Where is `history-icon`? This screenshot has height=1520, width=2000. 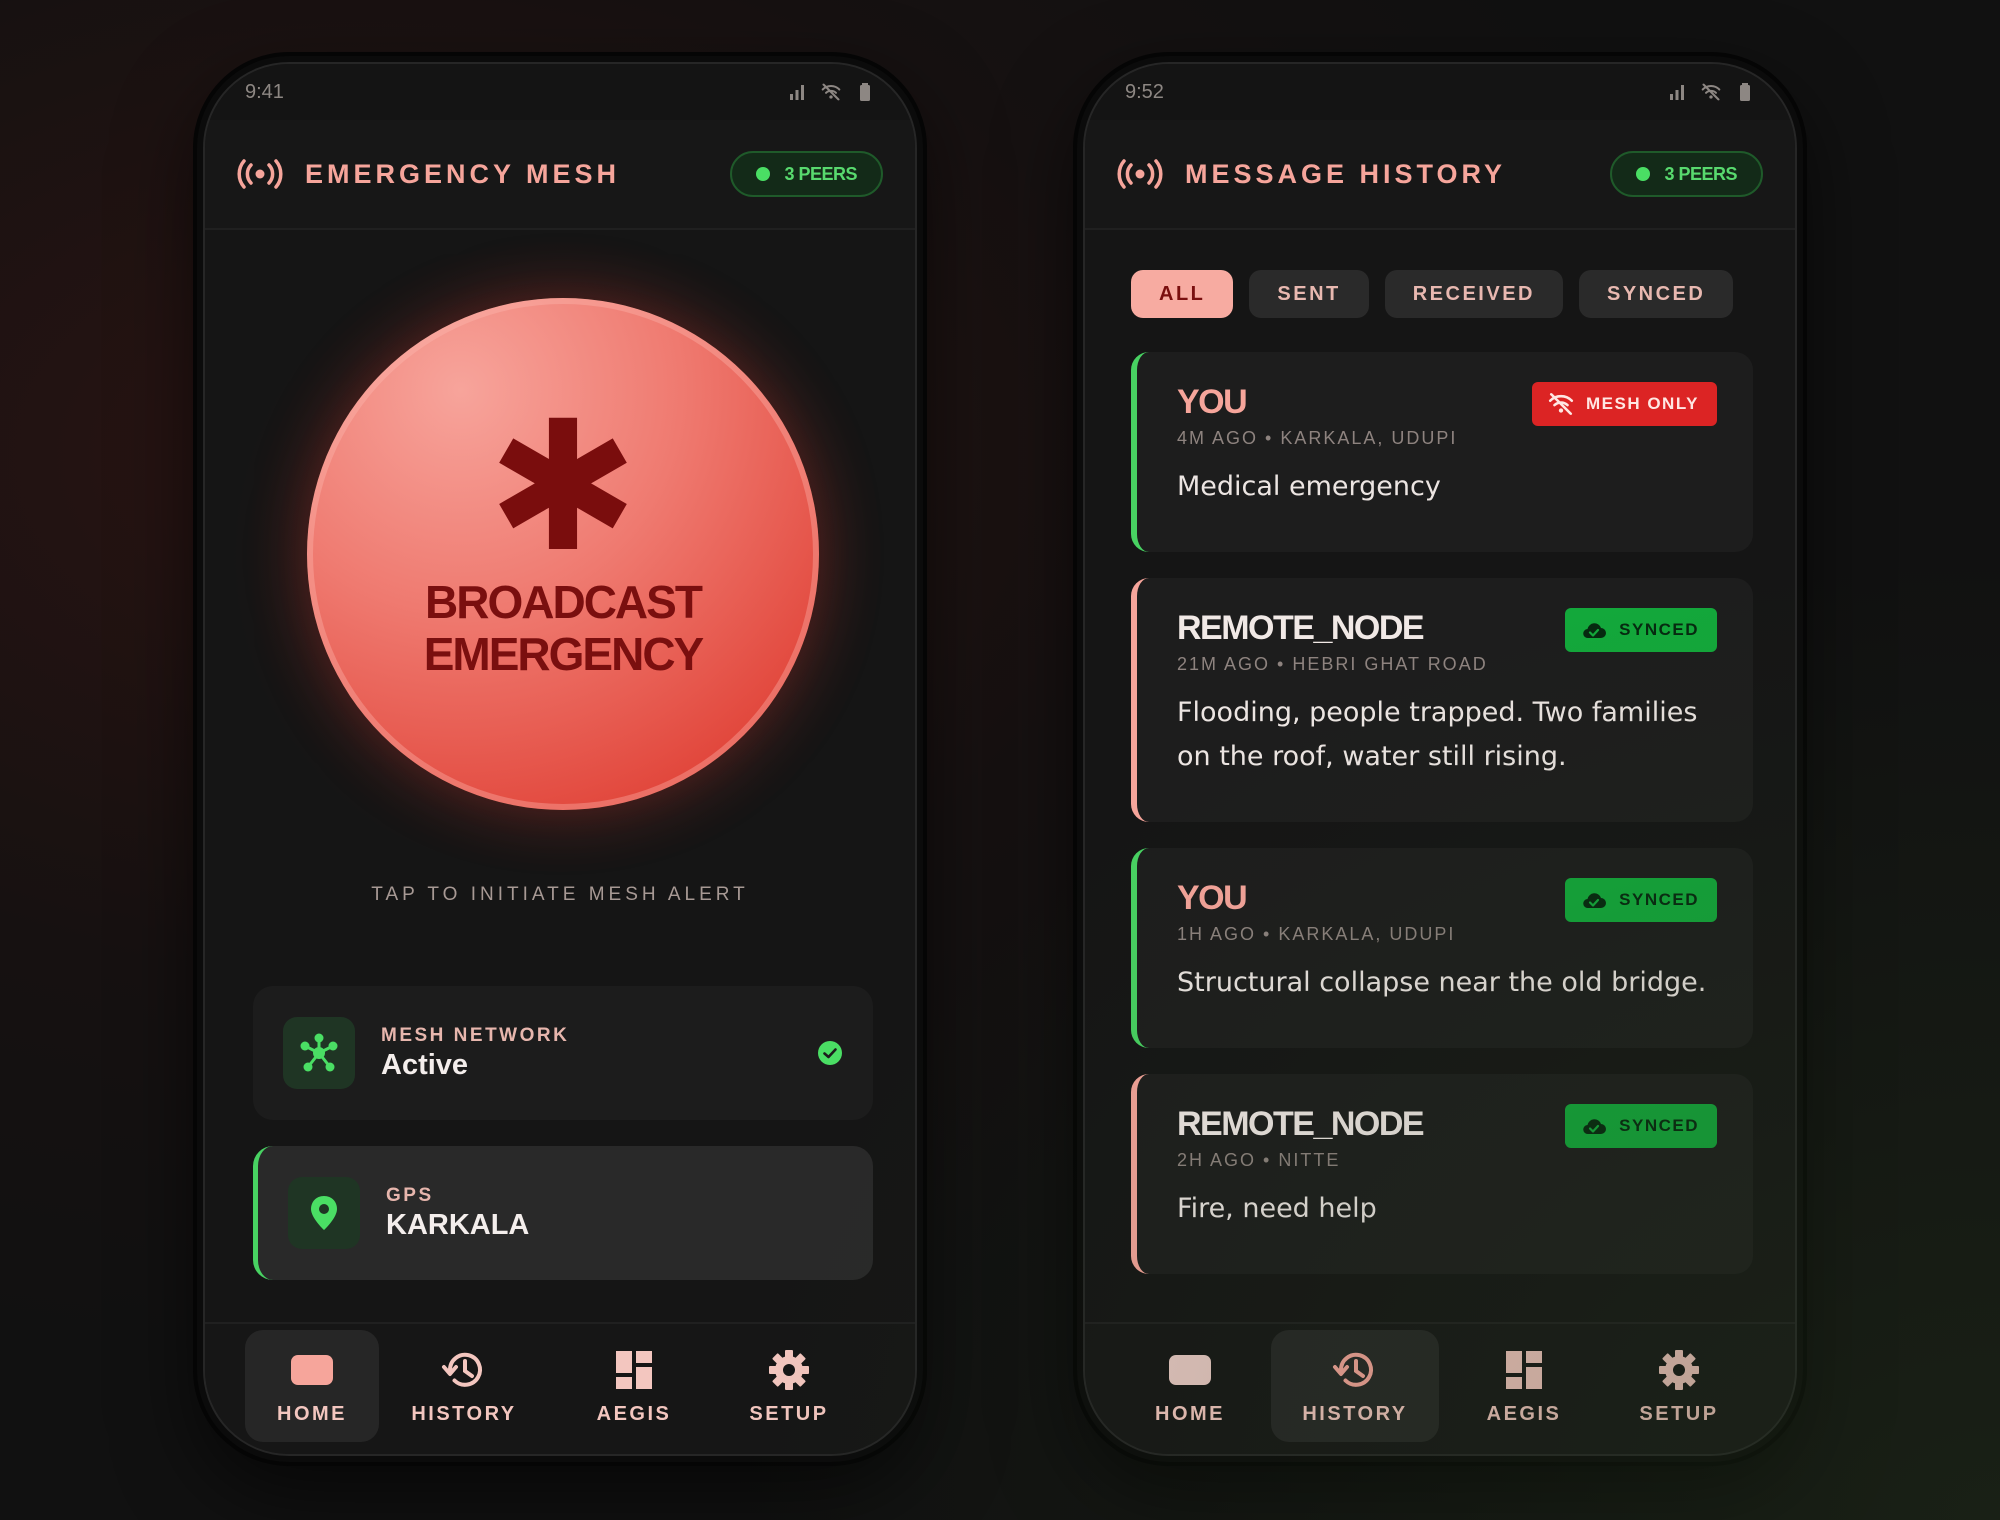
history-icon is located at coordinates (1355, 1370).